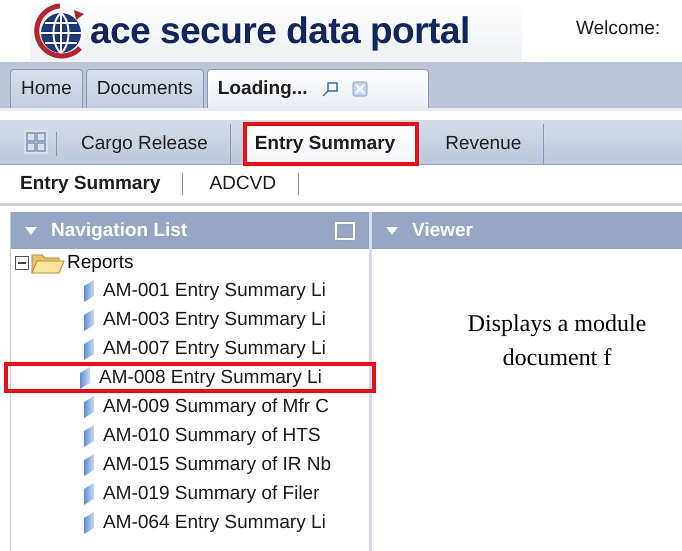 This screenshot has width=682, height=551. What do you see at coordinates (331, 144) in the screenshot?
I see `module-tab: Entry Summary` at bounding box center [331, 144].